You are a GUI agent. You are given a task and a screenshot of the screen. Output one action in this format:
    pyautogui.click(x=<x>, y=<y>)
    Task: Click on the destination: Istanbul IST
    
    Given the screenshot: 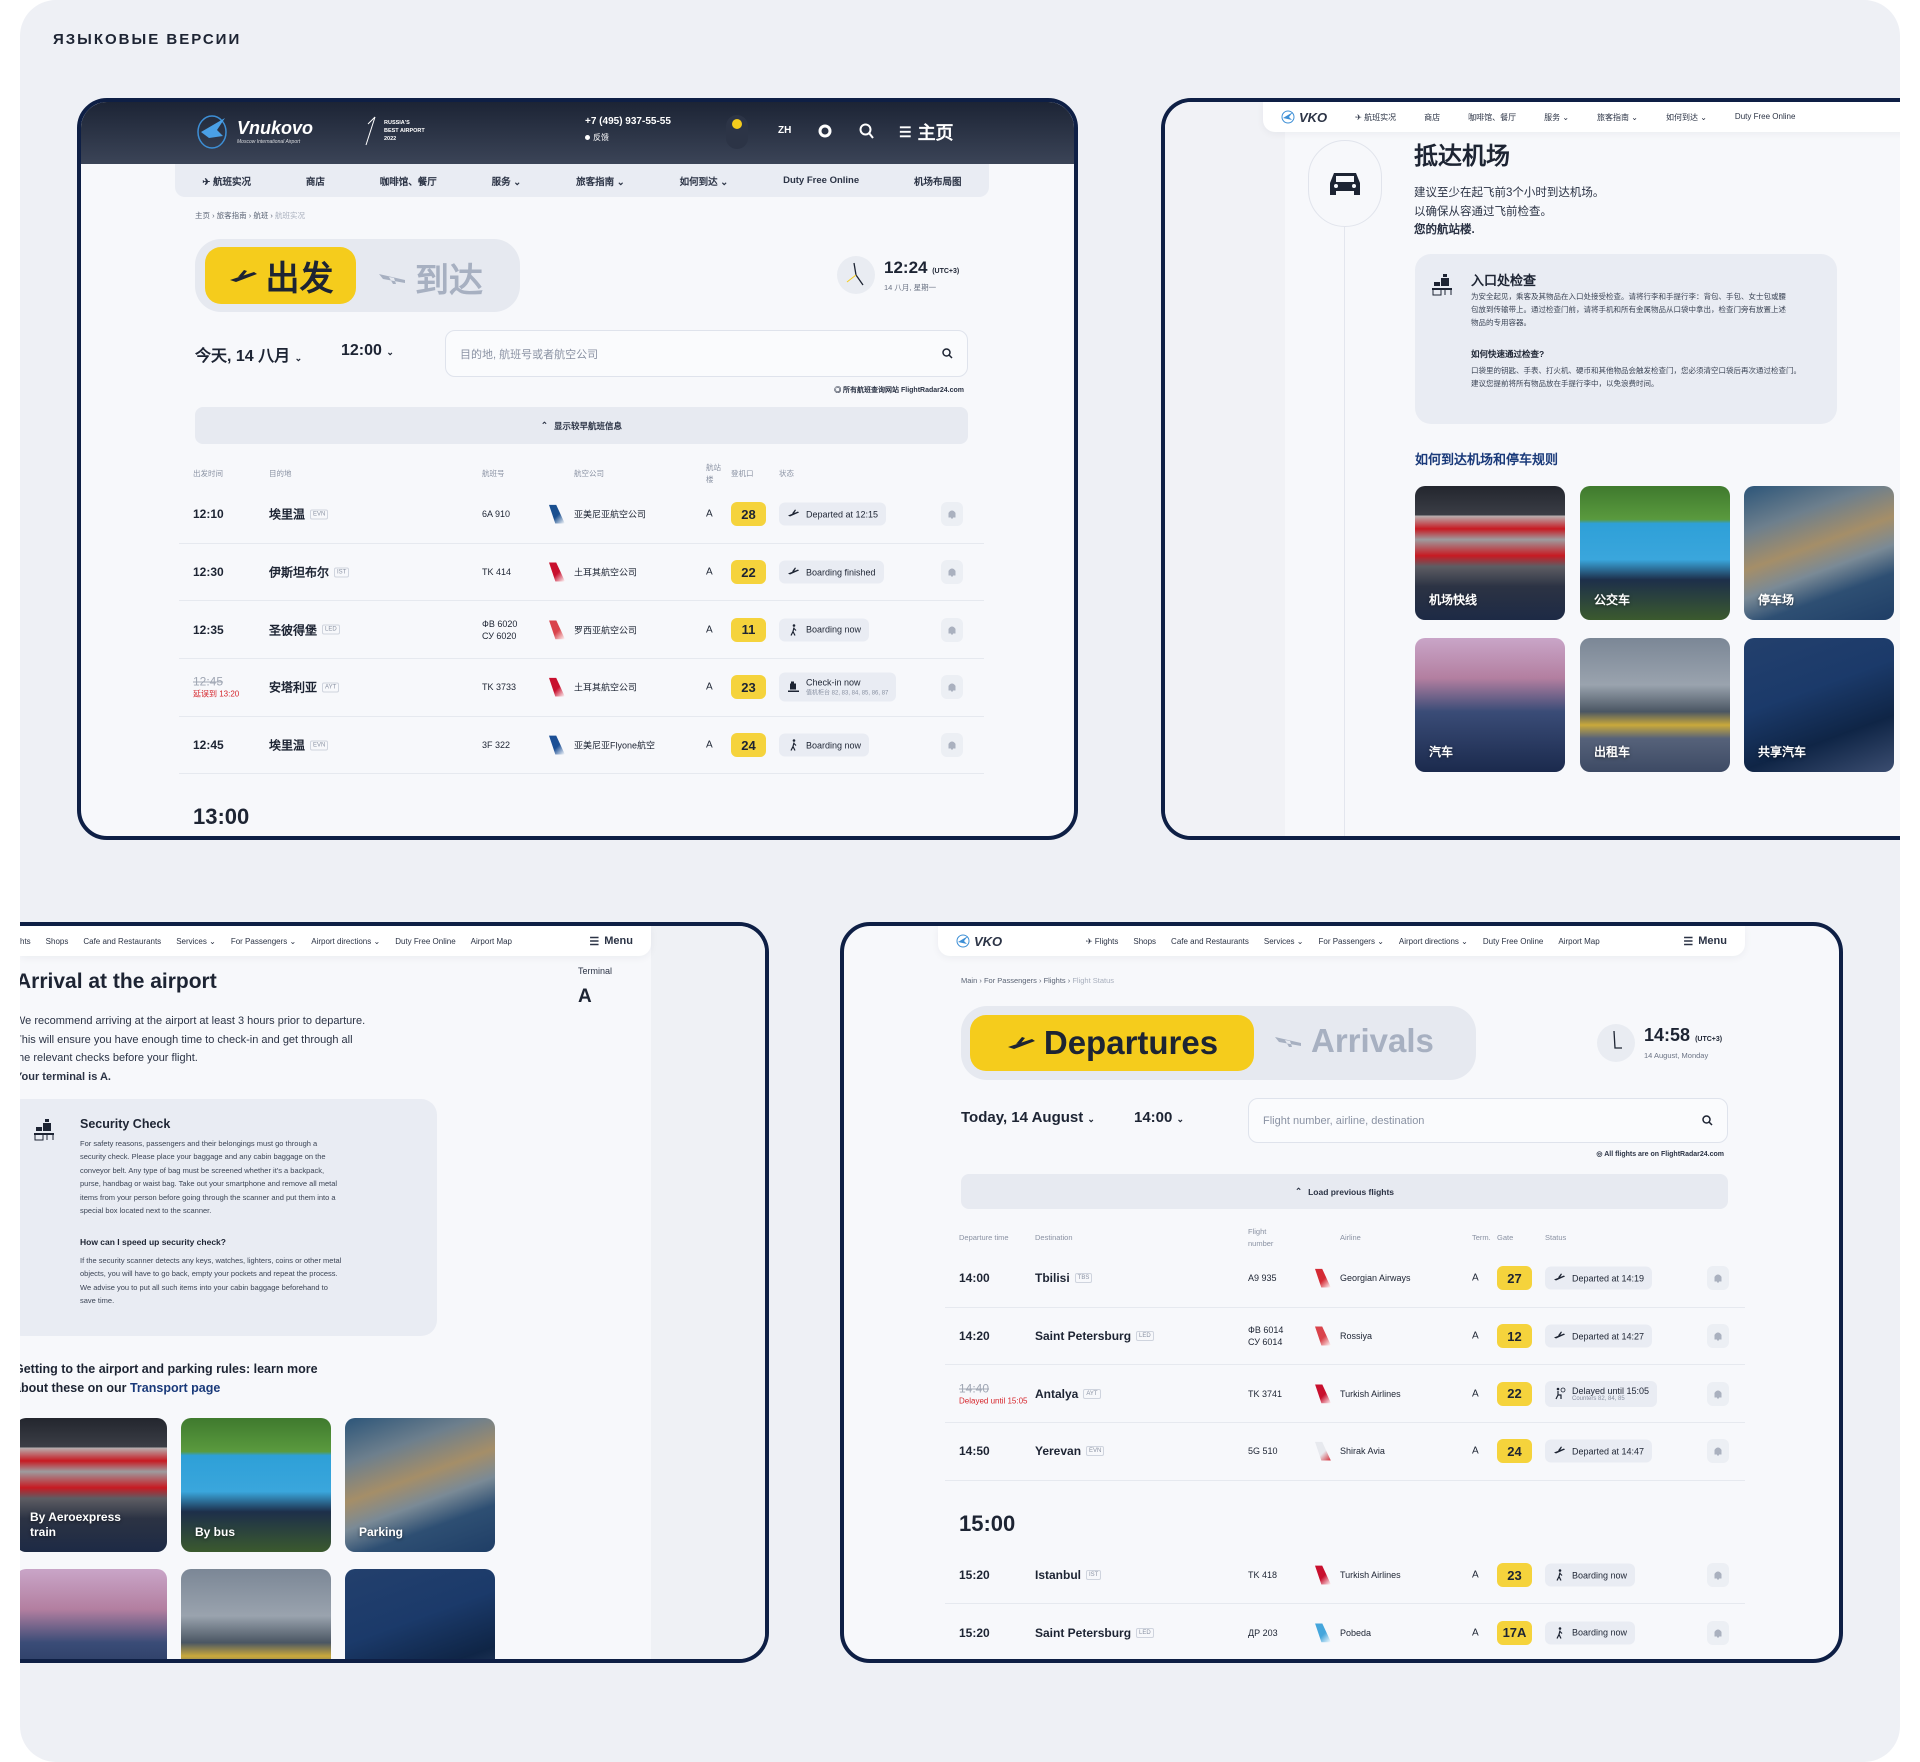 What is the action you would take?
    pyautogui.click(x=1068, y=1575)
    